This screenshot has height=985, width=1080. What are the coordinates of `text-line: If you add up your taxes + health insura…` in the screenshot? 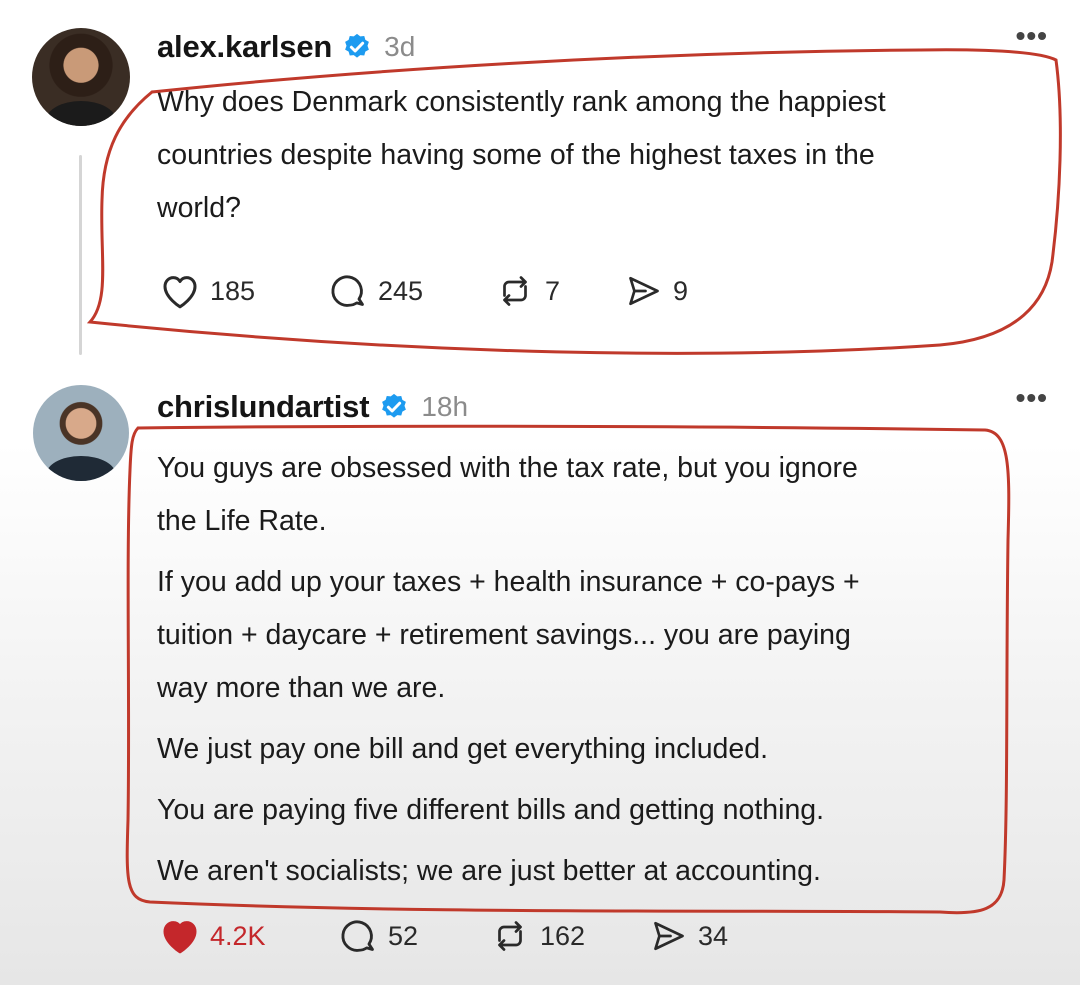 It's located at (508, 582).